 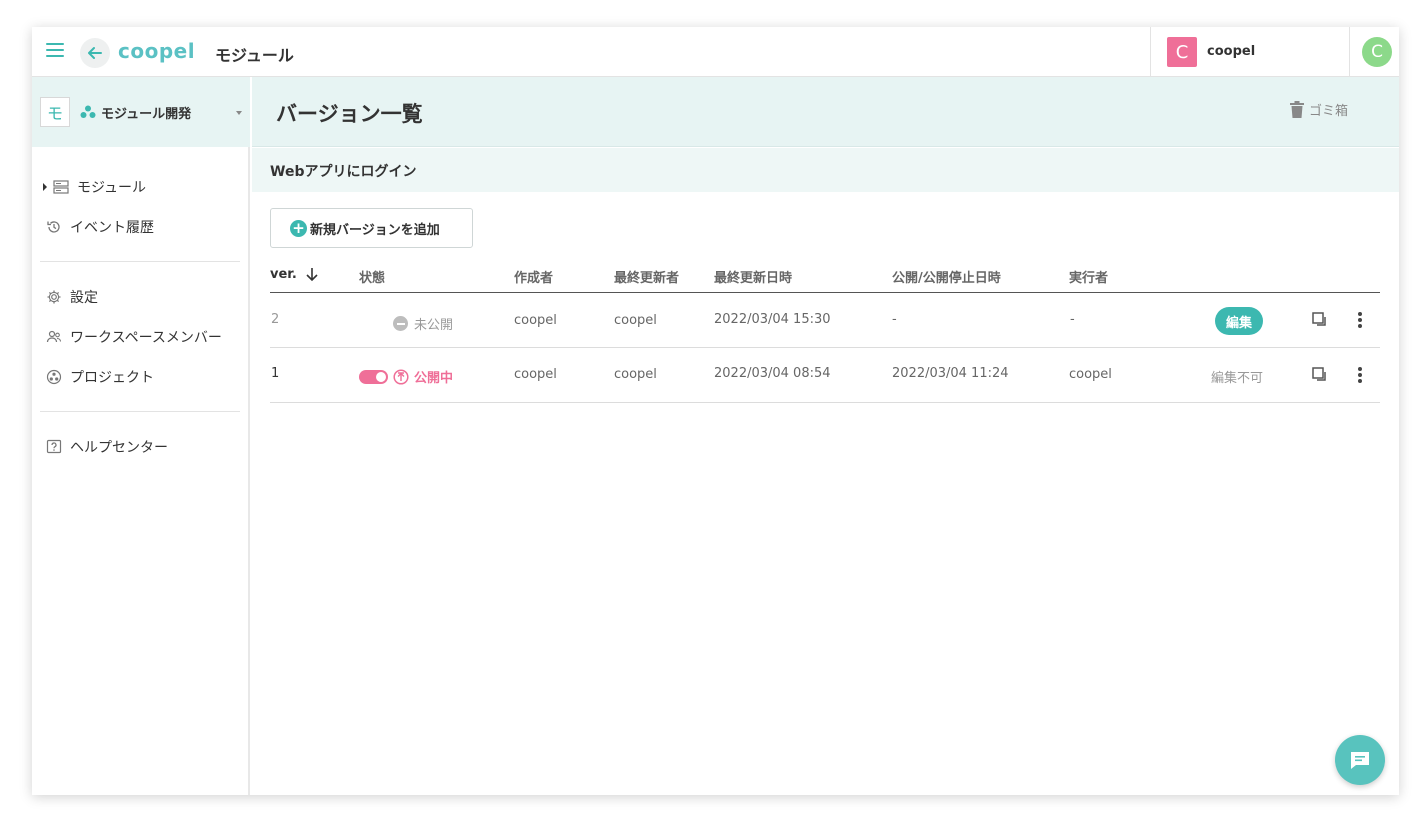 I want to click on cell-ver: 1, so click(x=275, y=373).